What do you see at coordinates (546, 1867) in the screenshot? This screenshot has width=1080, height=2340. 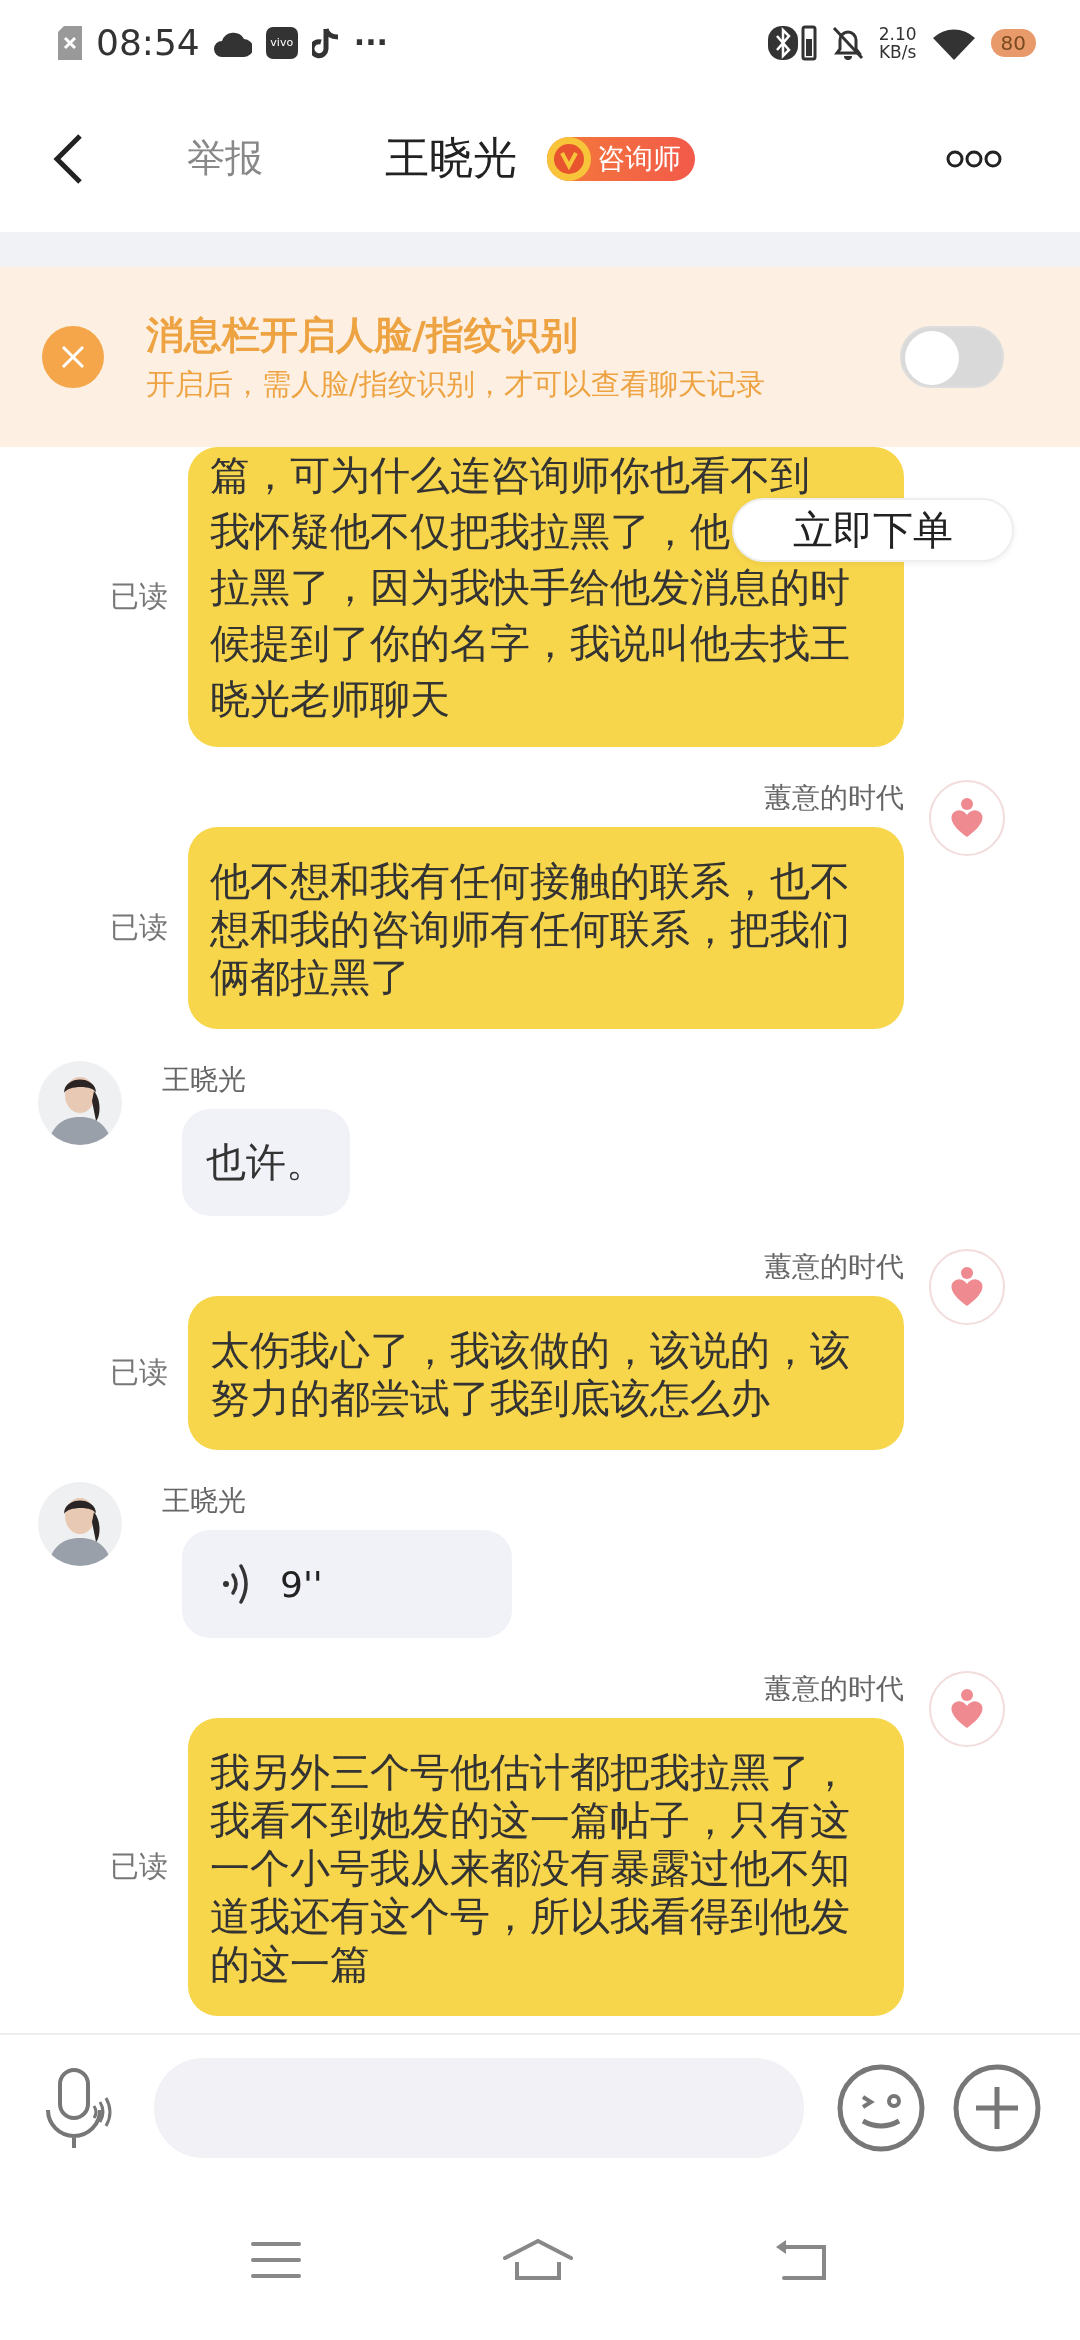 I see `message-bubble: 我另外三个号他估计都把我拉黑了， 我看不到她发的这一篇帖子，只有这 一个小号我从来都没有暴露过他不知 道我还有这个号，所以我看得到他发 的这一篇` at bounding box center [546, 1867].